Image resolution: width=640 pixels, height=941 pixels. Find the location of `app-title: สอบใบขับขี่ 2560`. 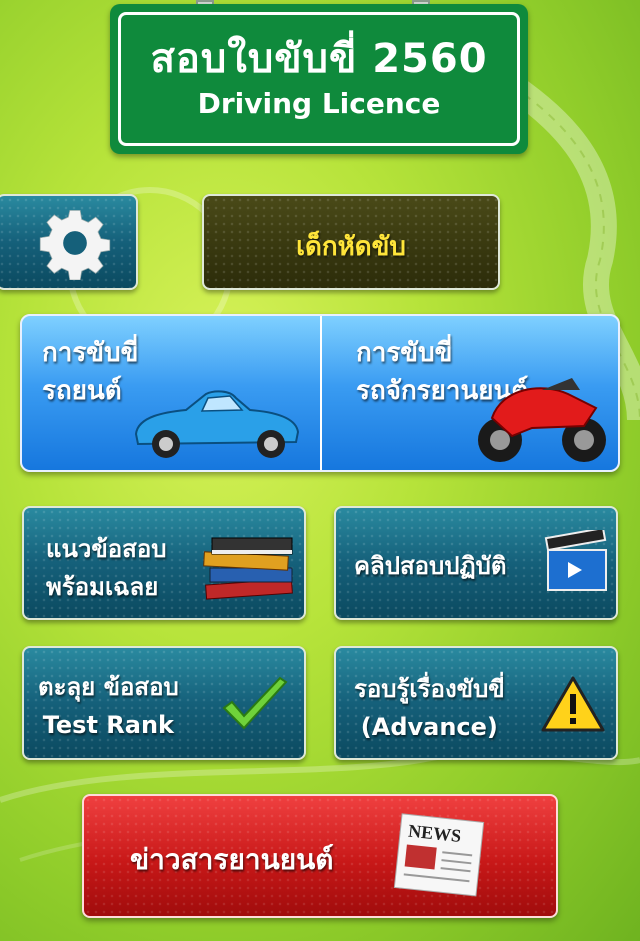

app-title: สอบใบขับขี่ 2560 is located at coordinates (319, 59).